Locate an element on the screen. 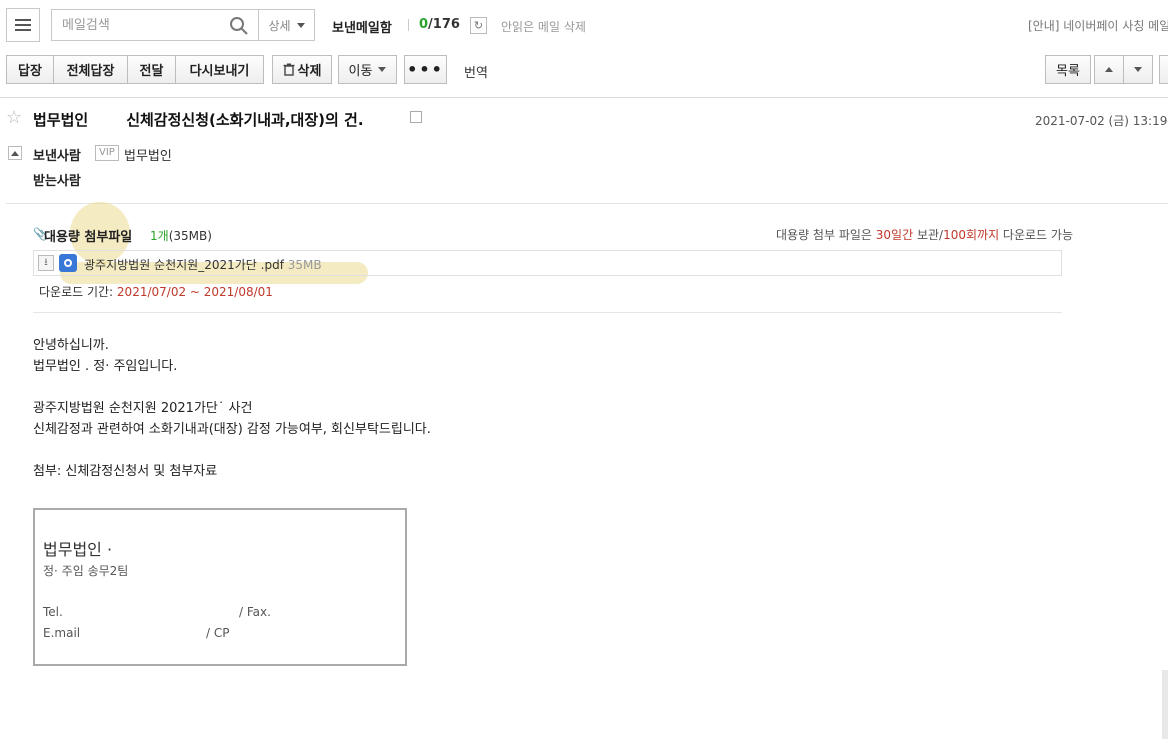 The height and width of the screenshot is (739, 1168). search-box is located at coordinates (155, 25).